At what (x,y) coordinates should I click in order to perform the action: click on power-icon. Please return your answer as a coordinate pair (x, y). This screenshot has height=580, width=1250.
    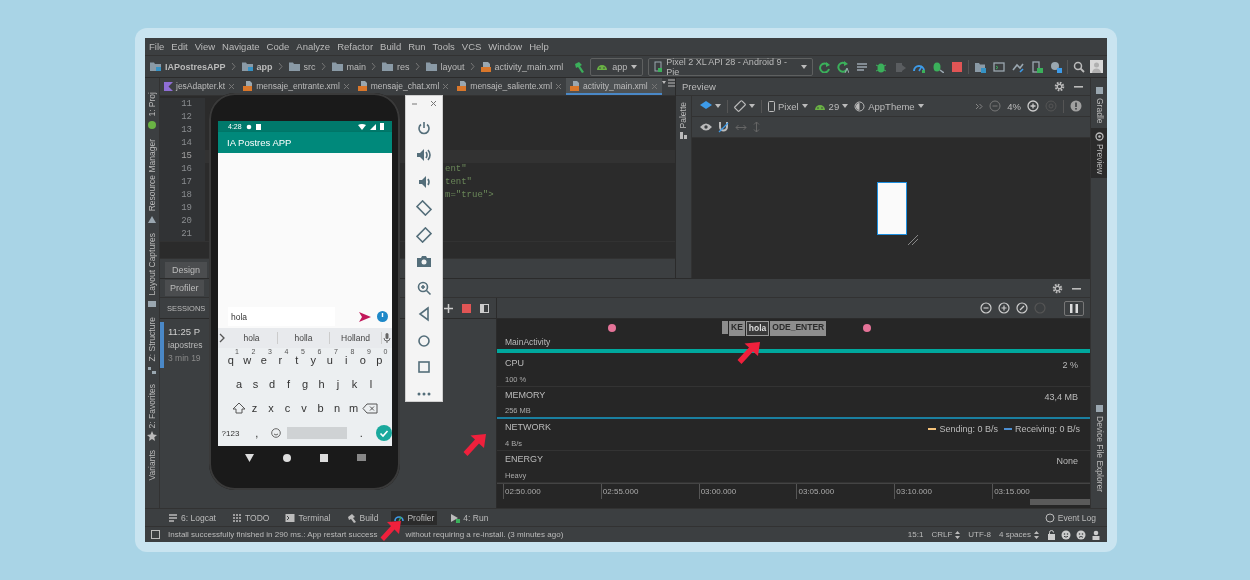
    Looking at the image, I should click on (424, 128).